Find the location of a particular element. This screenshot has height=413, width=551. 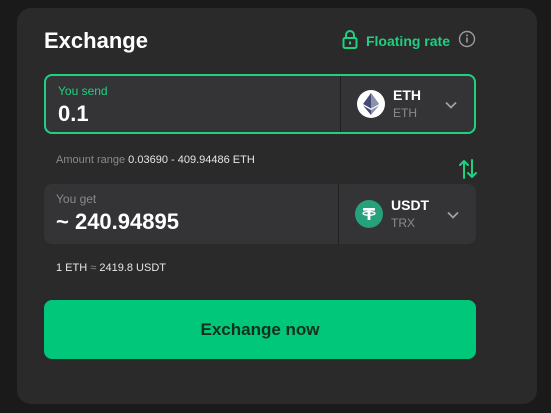

floating-rate-label: Floating rate is located at coordinates (407, 41).